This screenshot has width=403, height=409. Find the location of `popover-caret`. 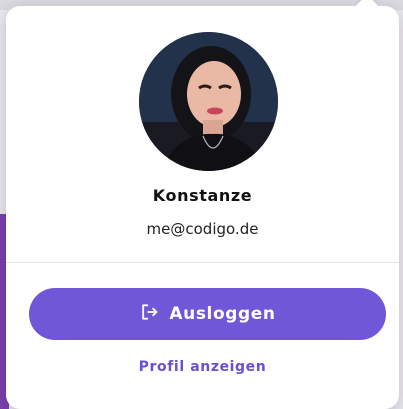

popover-caret is located at coordinates (367, 9).